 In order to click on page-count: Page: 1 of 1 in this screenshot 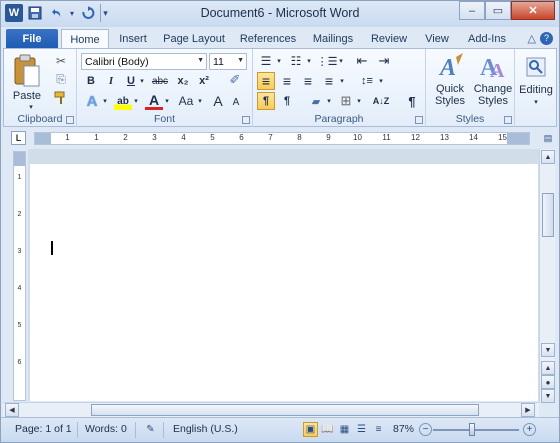, I will do `click(43, 429)`.